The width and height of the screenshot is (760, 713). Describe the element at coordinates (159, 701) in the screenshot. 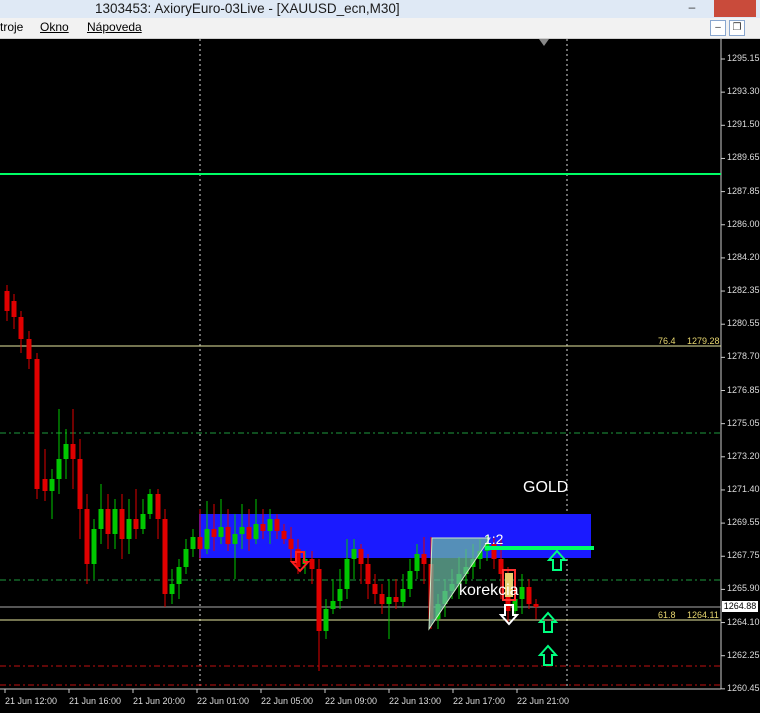

I see `time-tick-label: 21 Jun 20:00` at that location.